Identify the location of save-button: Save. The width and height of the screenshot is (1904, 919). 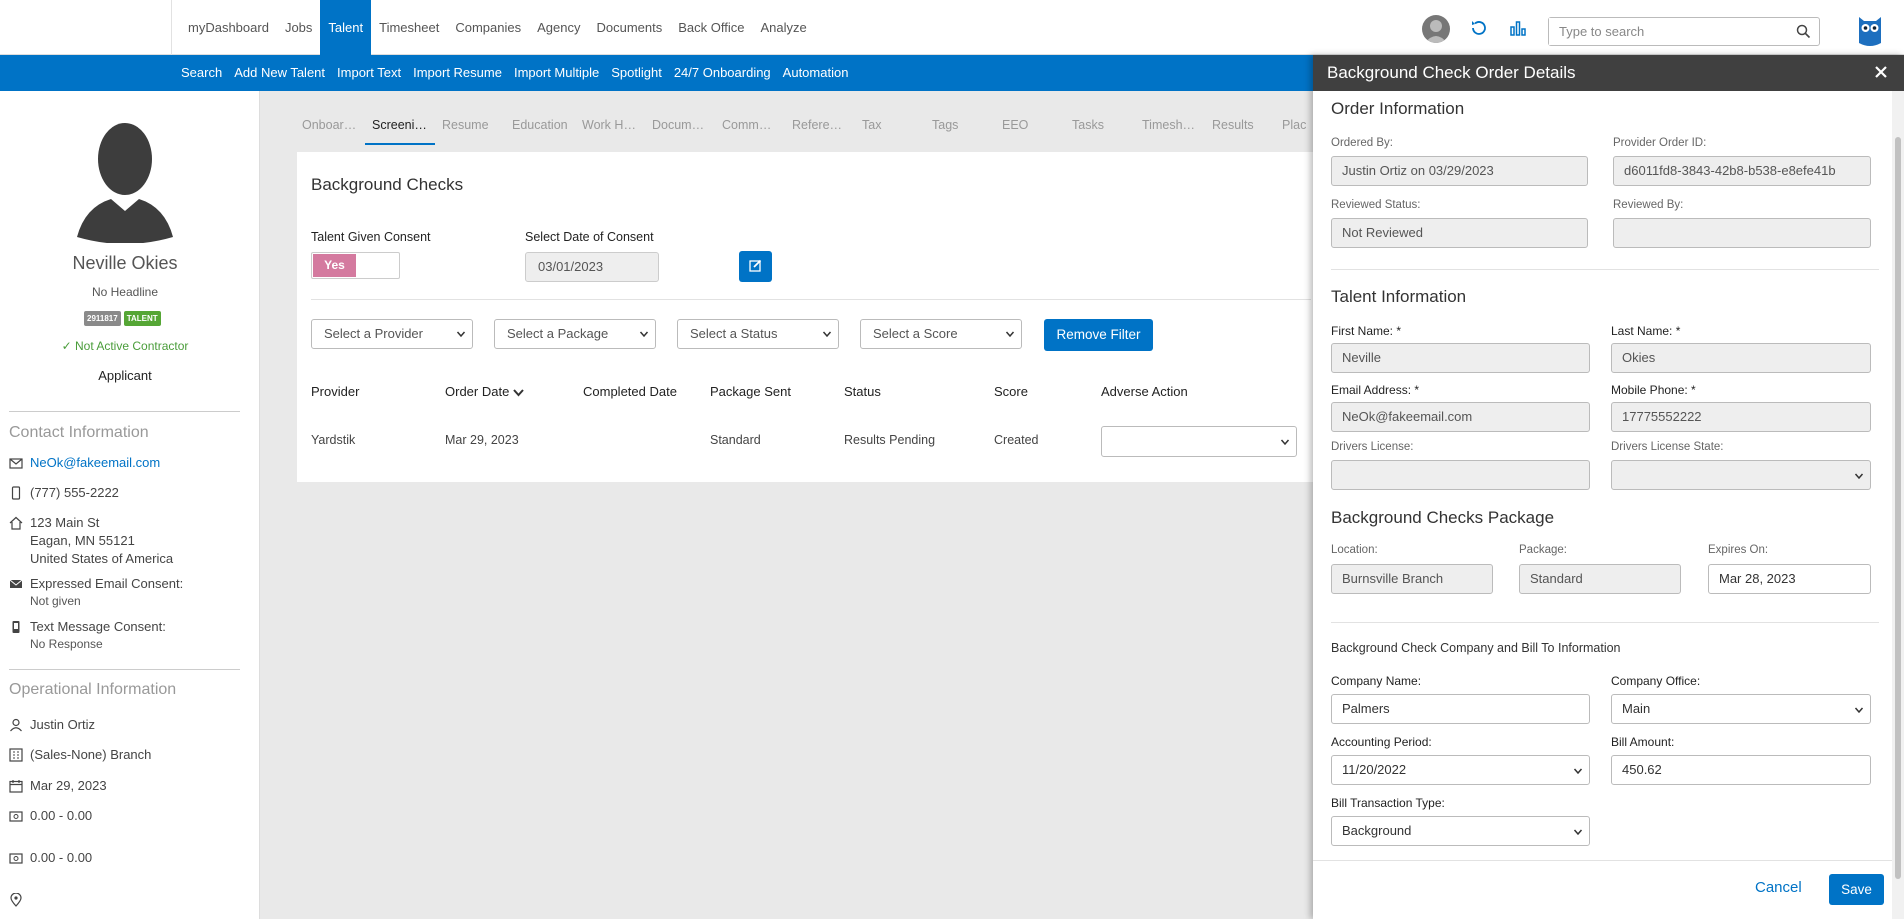
(1856, 889).